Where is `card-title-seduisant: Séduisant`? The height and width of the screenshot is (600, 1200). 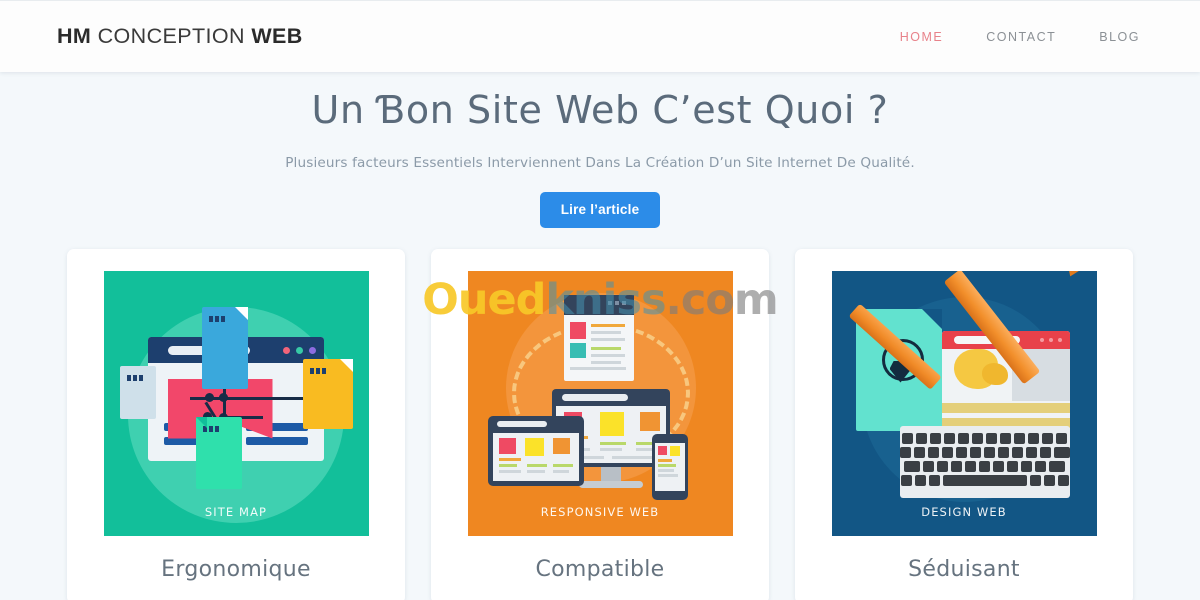 card-title-seduisant: Séduisant is located at coordinates (964, 569).